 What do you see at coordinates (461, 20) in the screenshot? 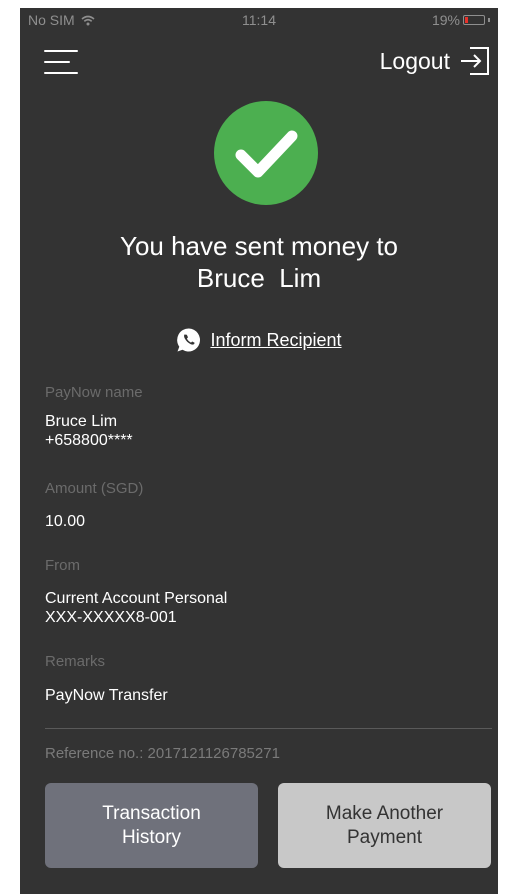
I see `status-battery: 19%` at bounding box center [461, 20].